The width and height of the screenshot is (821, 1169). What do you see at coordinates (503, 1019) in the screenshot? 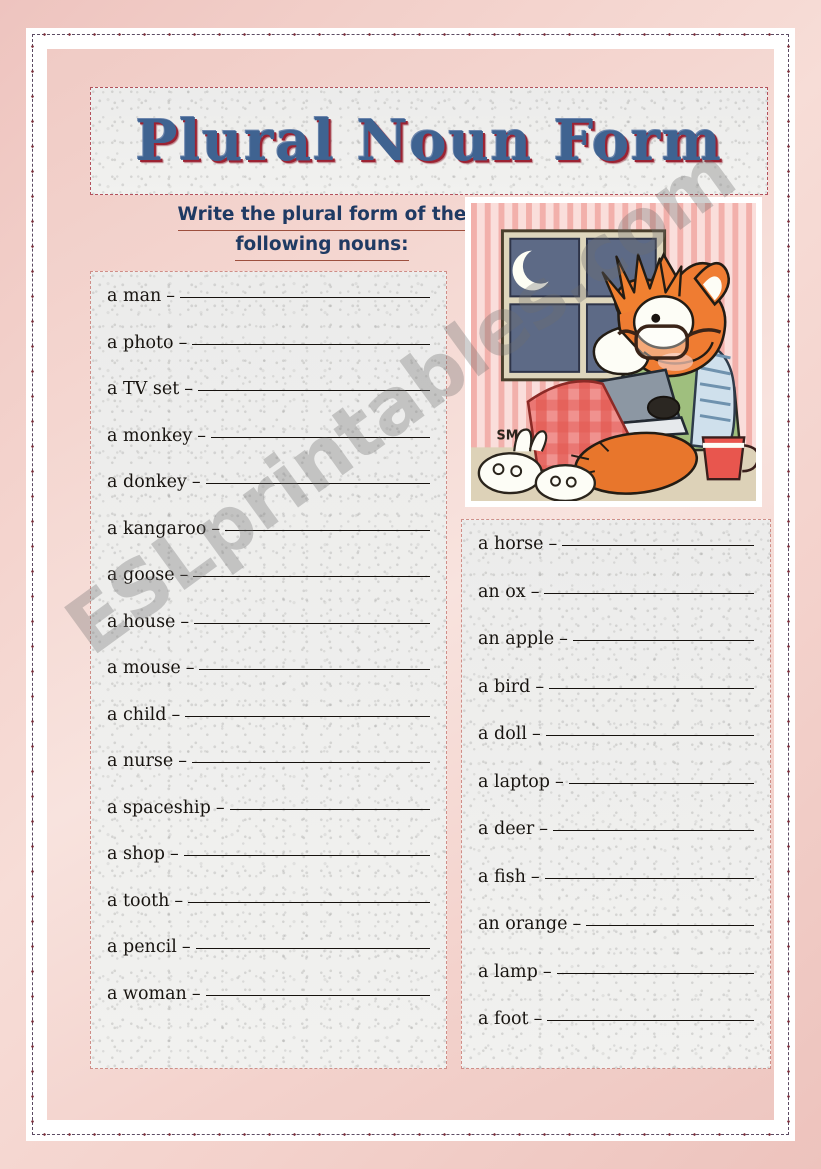
I see `noun-label: a foot` at bounding box center [503, 1019].